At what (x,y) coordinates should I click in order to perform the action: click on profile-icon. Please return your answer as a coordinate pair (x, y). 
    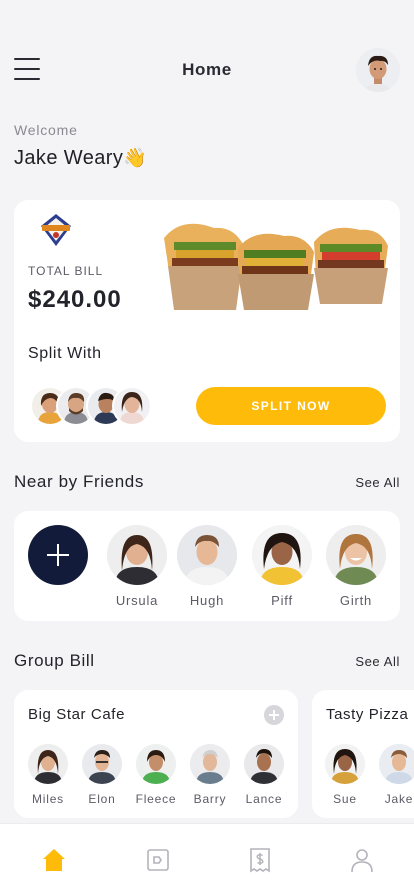
    Looking at the image, I should click on (362, 861).